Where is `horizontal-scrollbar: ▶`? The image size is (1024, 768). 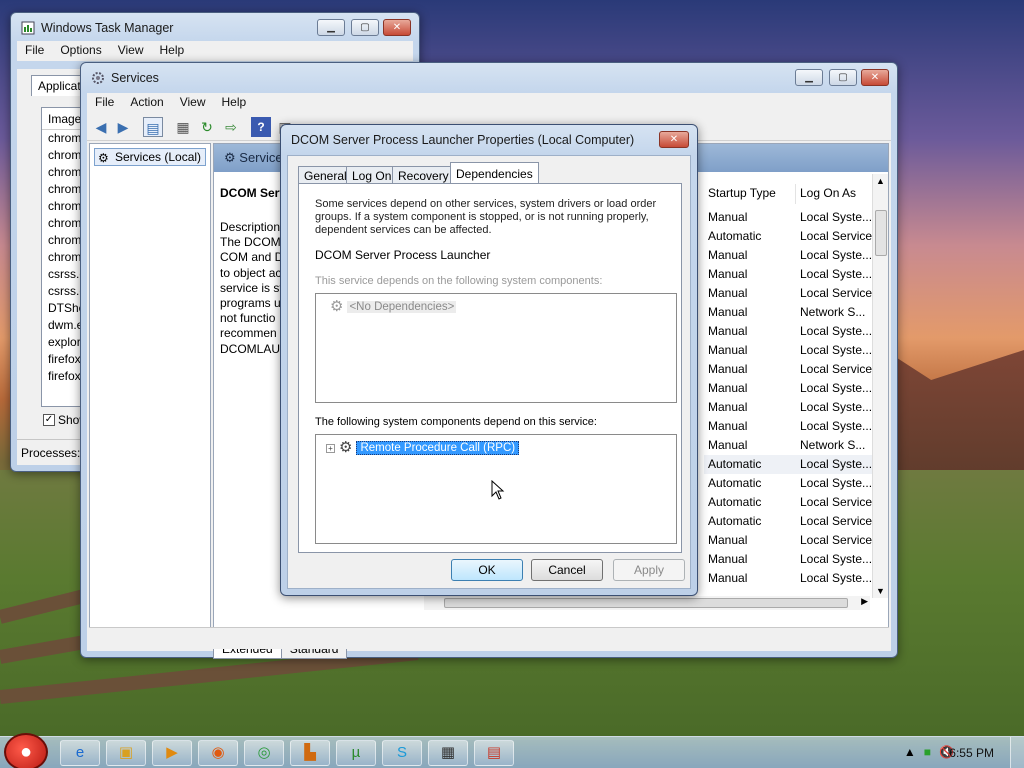
horizontal-scrollbar: ▶ is located at coordinates (647, 603).